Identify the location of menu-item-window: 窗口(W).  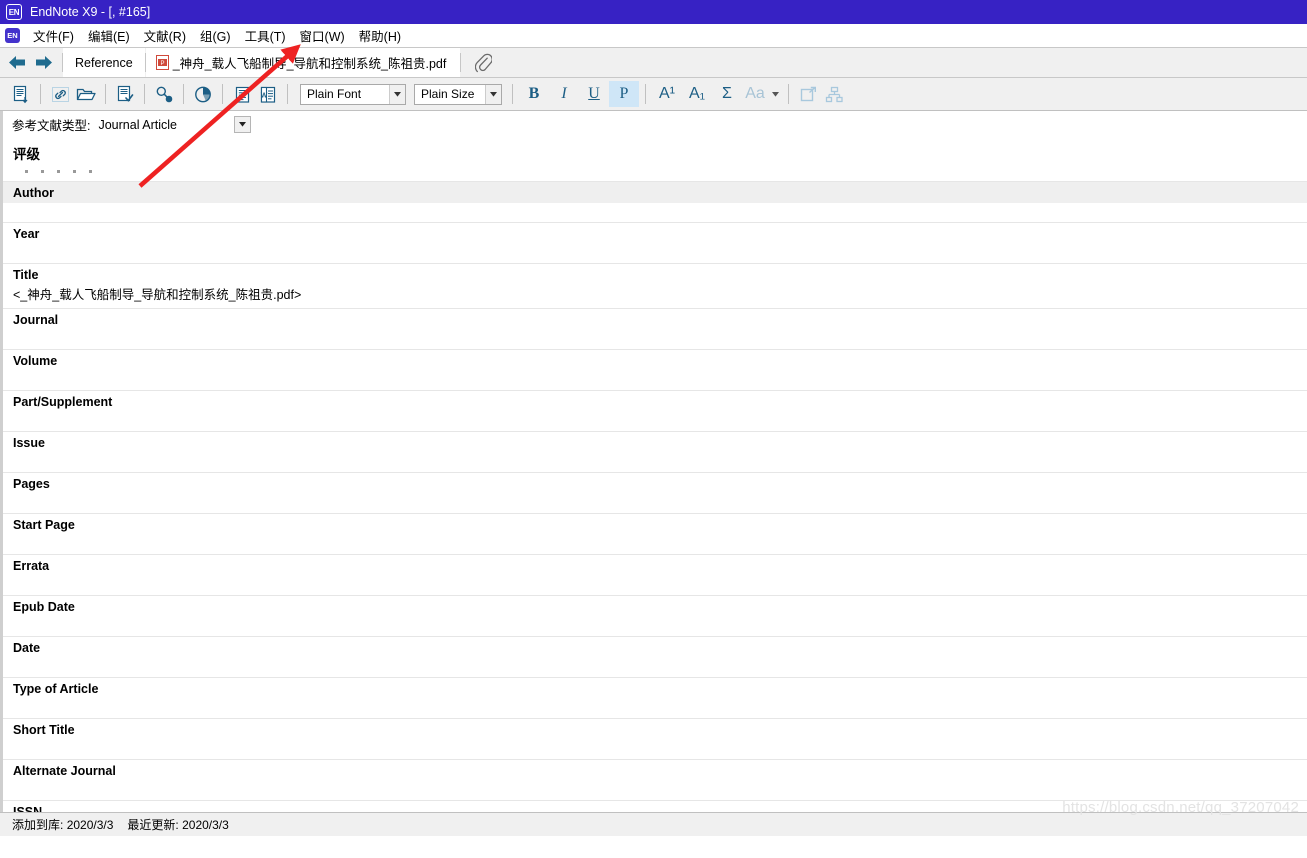
(322, 35).